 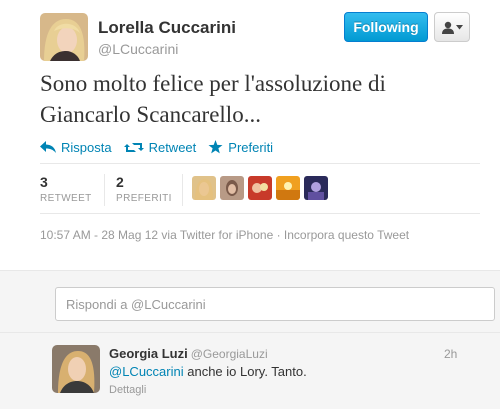 I want to click on reply-action-label: Risposta, so click(x=86, y=147).